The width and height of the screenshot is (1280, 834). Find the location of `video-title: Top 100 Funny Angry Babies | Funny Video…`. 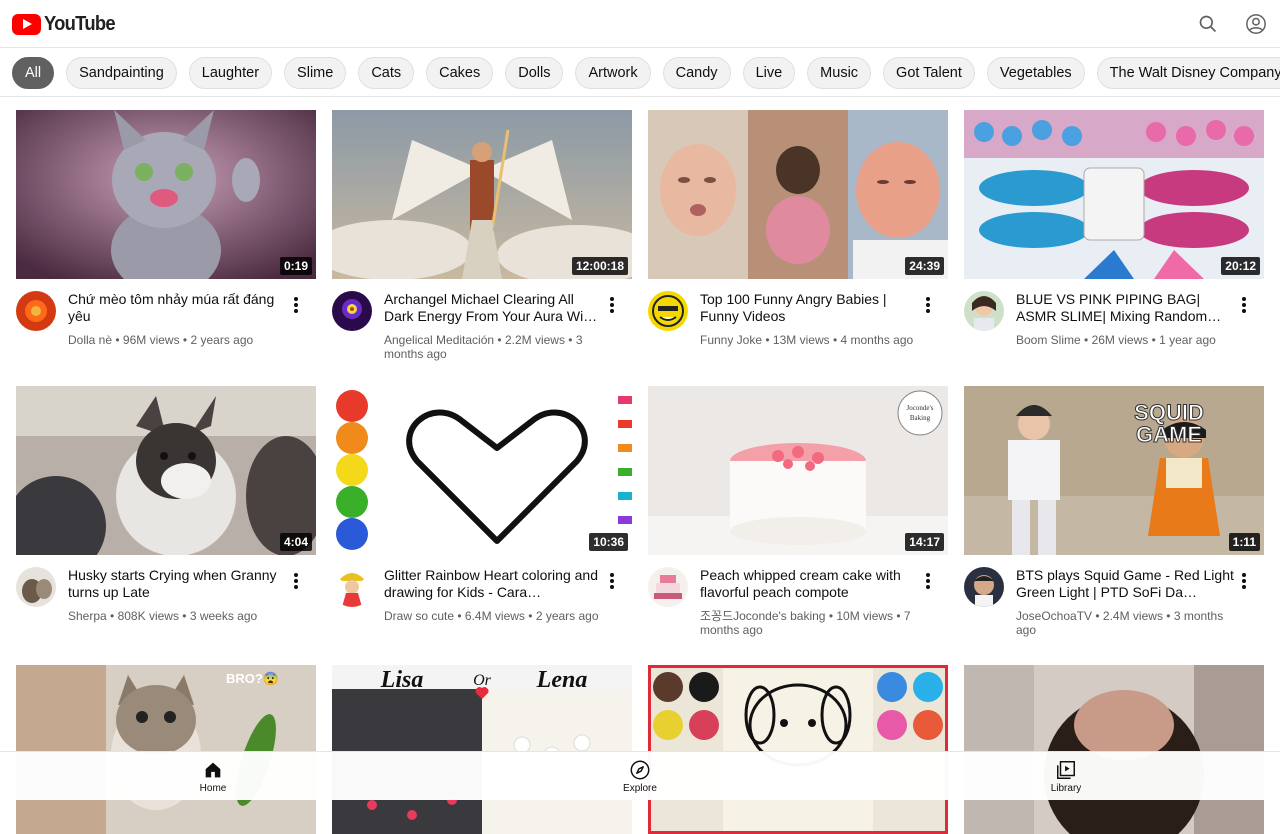

video-title: Top 100 Funny Angry Babies | Funny Video… is located at coordinates (811, 308).